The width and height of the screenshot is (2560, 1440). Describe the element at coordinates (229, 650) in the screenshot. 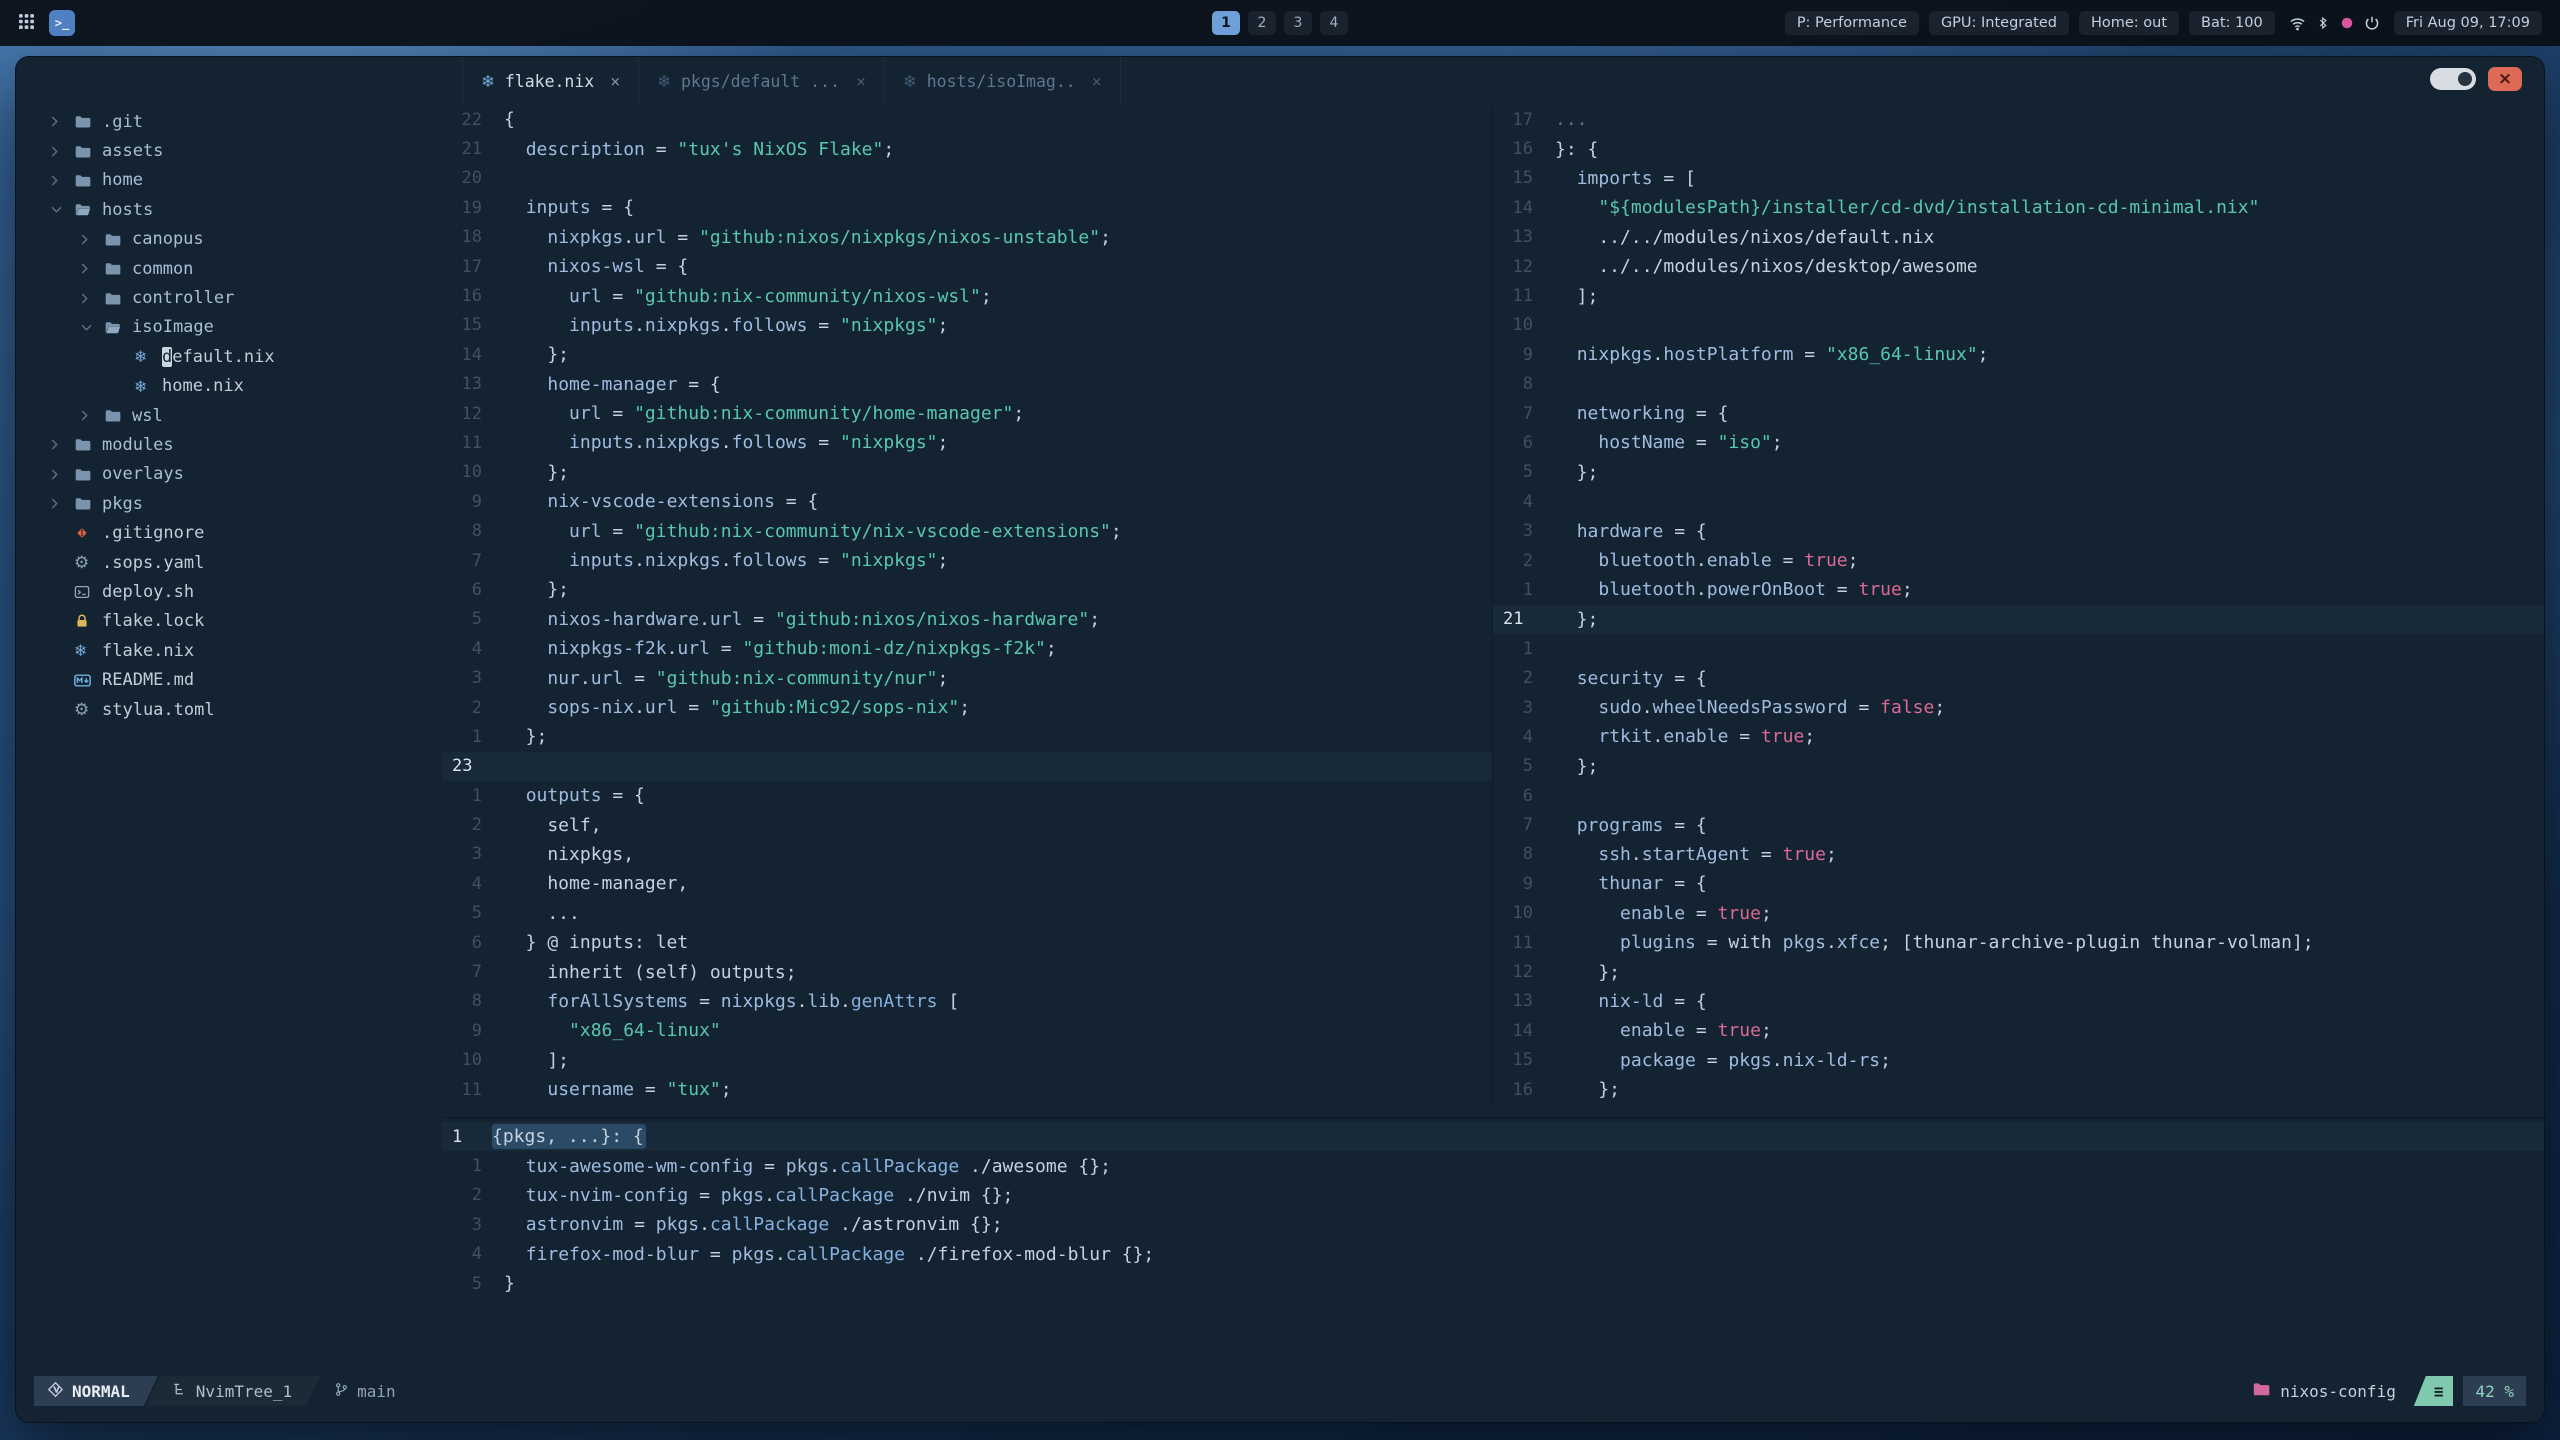

I see `tree-item-flake.nix: ❄ flake.nix` at that location.